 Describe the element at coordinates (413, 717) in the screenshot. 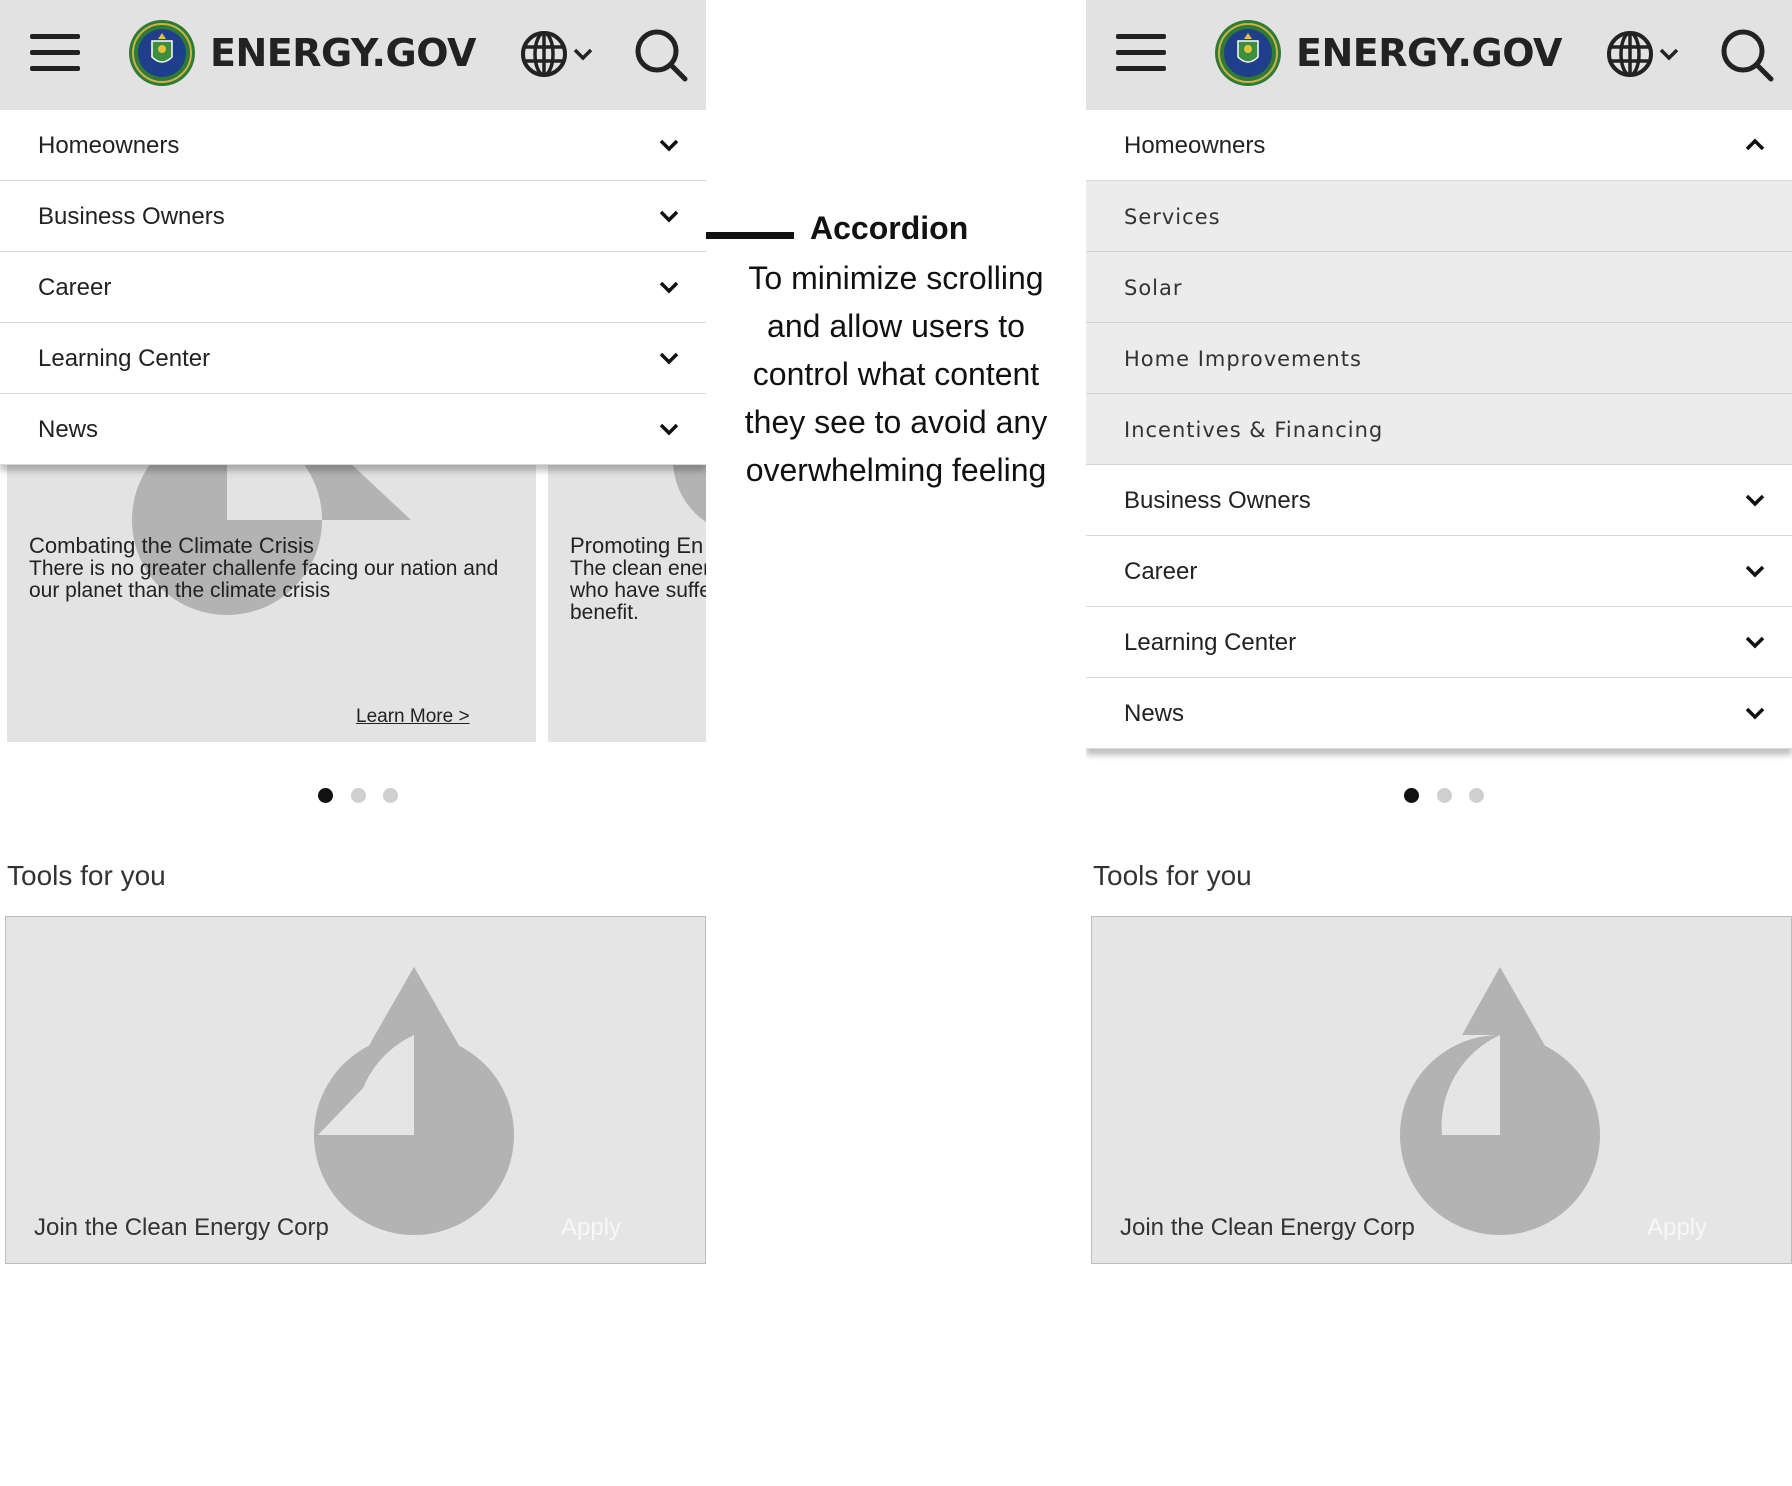

I see `learn-more-link: Learn More >` at that location.